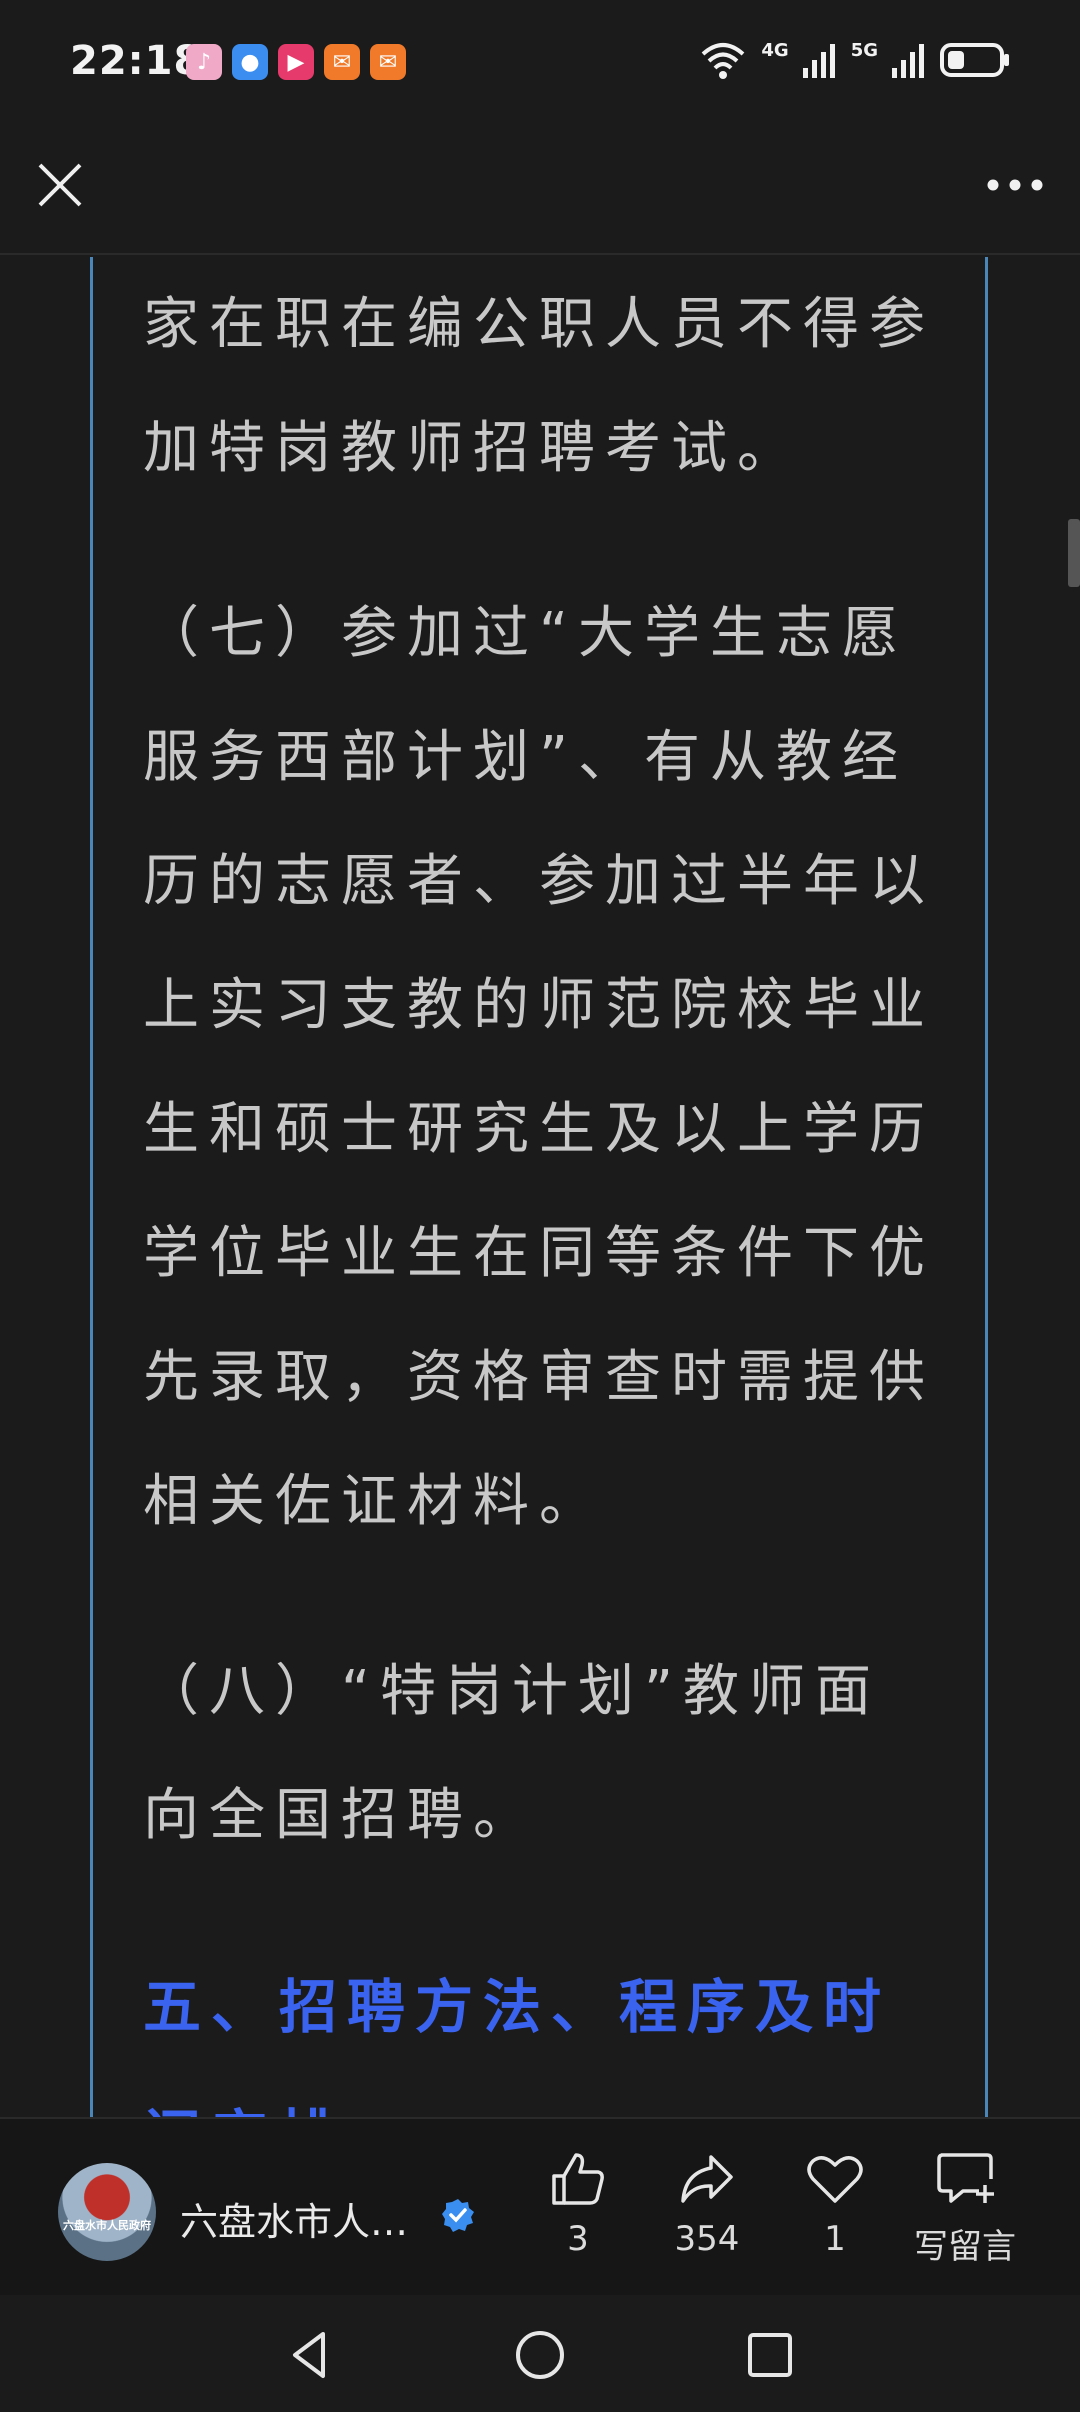 This screenshot has height=2412, width=1080. What do you see at coordinates (578, 2179) in the screenshot?
I see `thumbs-up-icon` at bounding box center [578, 2179].